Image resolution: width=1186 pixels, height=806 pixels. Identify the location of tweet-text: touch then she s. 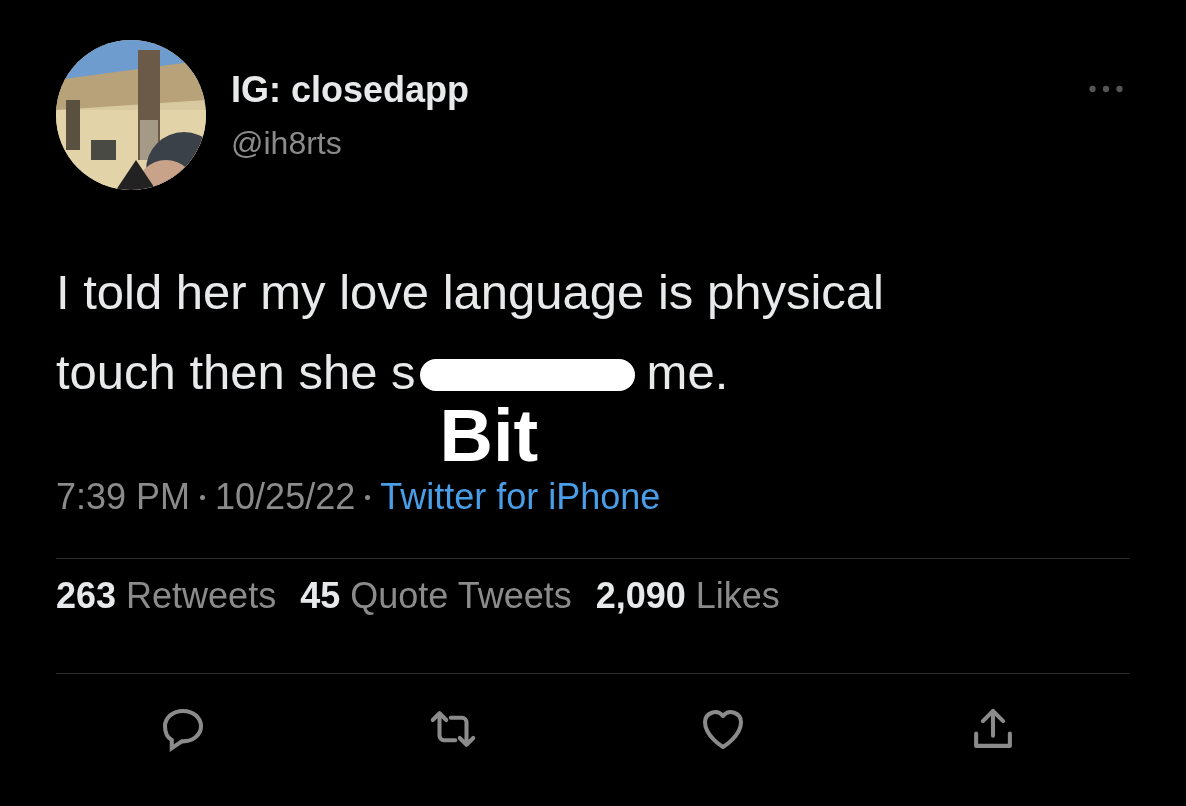
(236, 372).